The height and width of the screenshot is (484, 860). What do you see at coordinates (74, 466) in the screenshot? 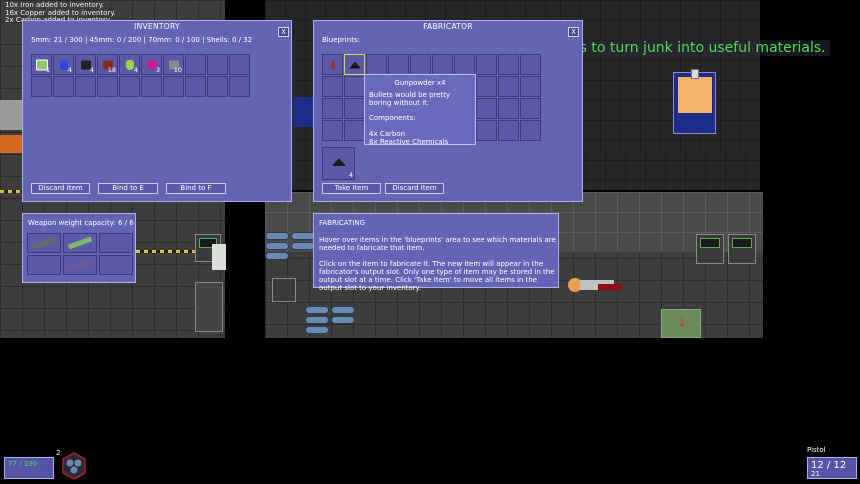
I see `grenade-icon` at bounding box center [74, 466].